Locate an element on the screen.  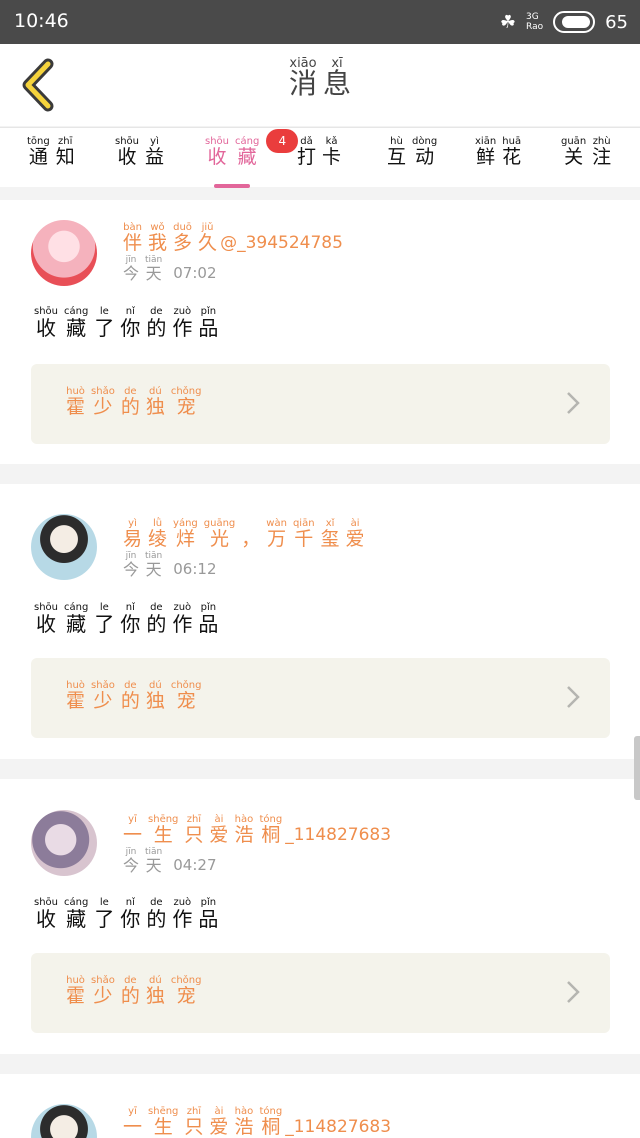
hanzi: 浩 is located at coordinates (244, 1127).